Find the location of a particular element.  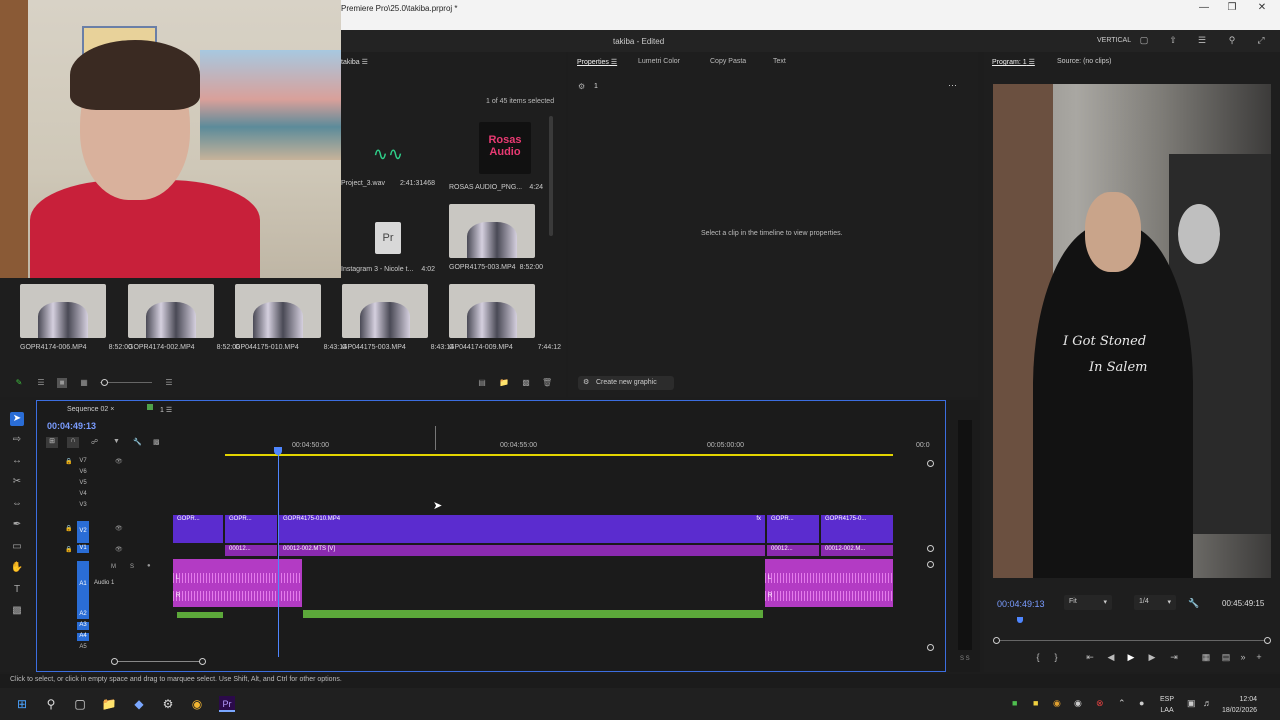

lift-button: ▦ is located at coordinates (1206, 657).